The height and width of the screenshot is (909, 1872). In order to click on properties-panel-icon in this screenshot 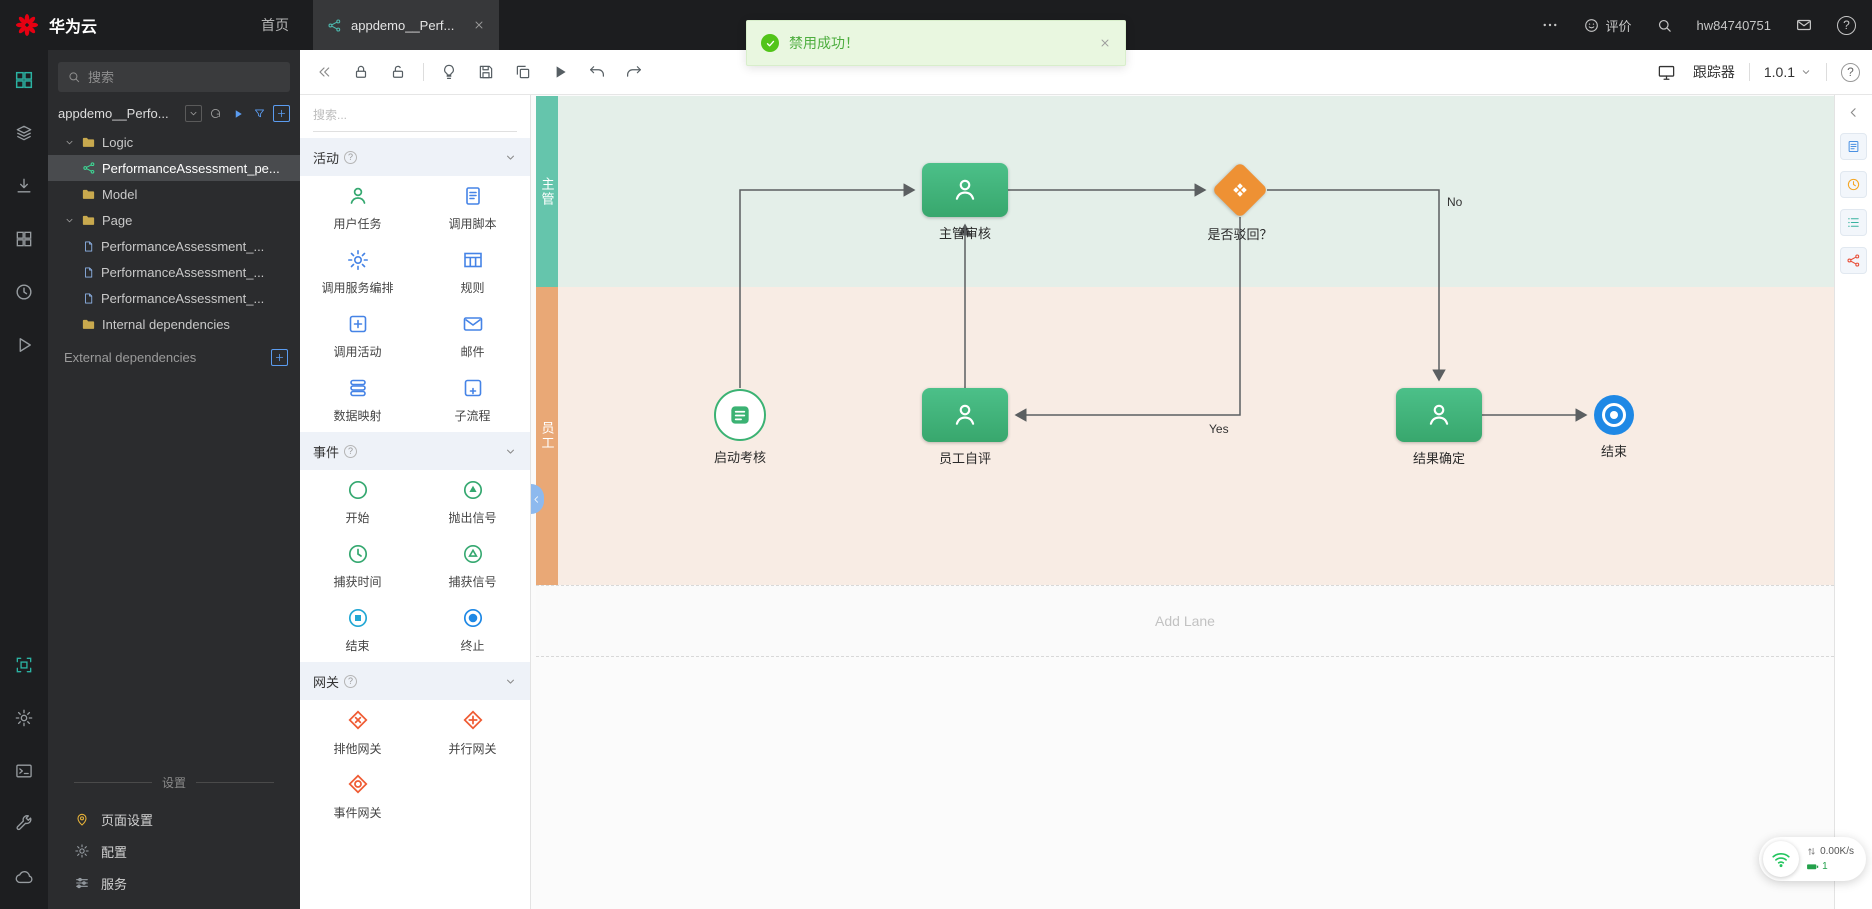, I will do `click(1853, 146)`.